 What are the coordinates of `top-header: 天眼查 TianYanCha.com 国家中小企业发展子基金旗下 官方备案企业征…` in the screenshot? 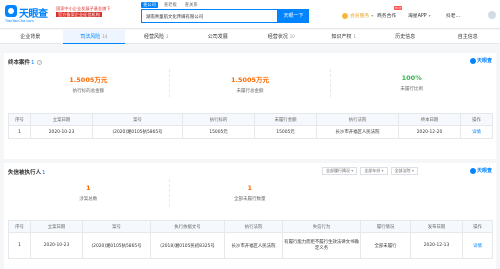 It's located at (250, 14).